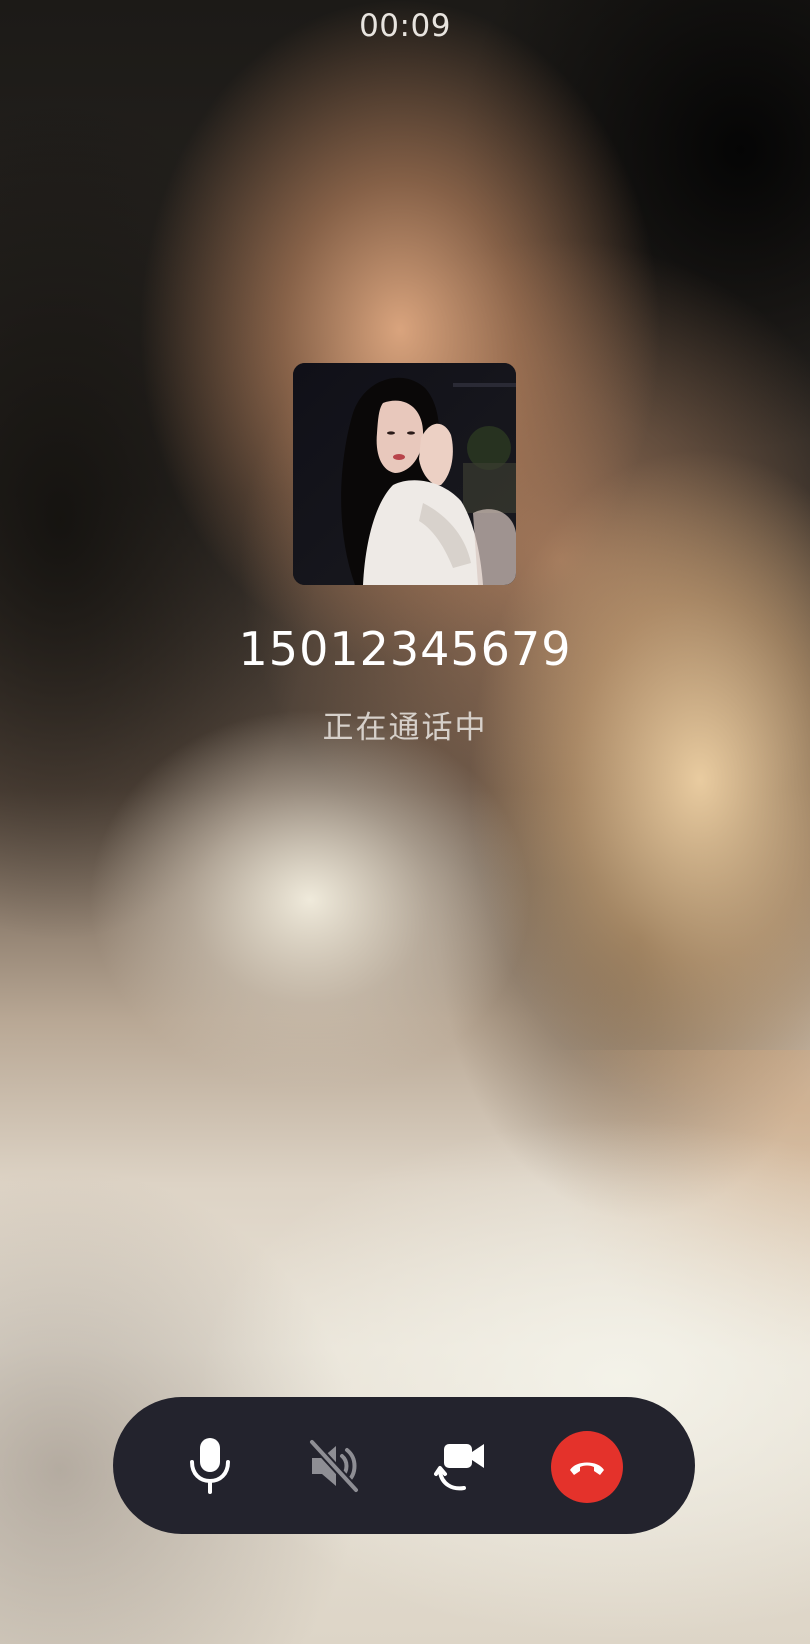 This screenshot has width=810, height=1644. I want to click on phone-hangup-icon, so click(587, 1468).